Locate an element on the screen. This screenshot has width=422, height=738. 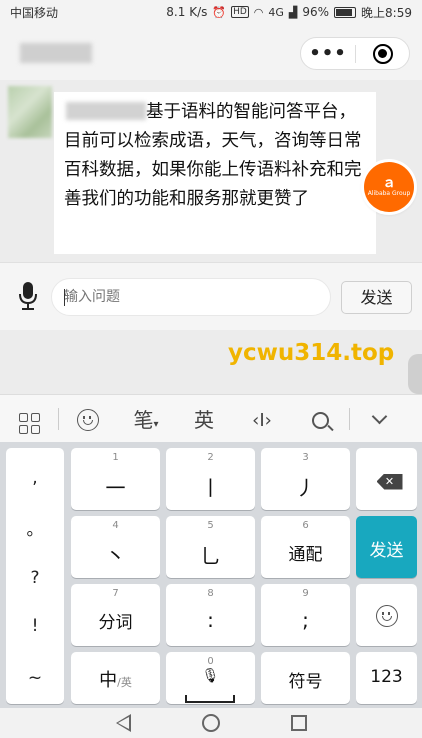
alibaba-logo: ａ Alibaba Group is located at coordinates (389, 187).